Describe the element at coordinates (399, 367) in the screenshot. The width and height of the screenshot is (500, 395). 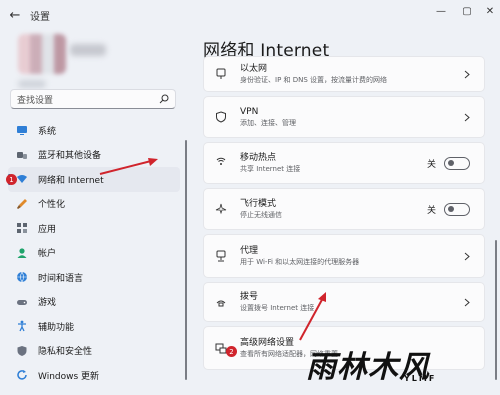
I see `watermark-logo: 雨林木风 YLMF` at that location.